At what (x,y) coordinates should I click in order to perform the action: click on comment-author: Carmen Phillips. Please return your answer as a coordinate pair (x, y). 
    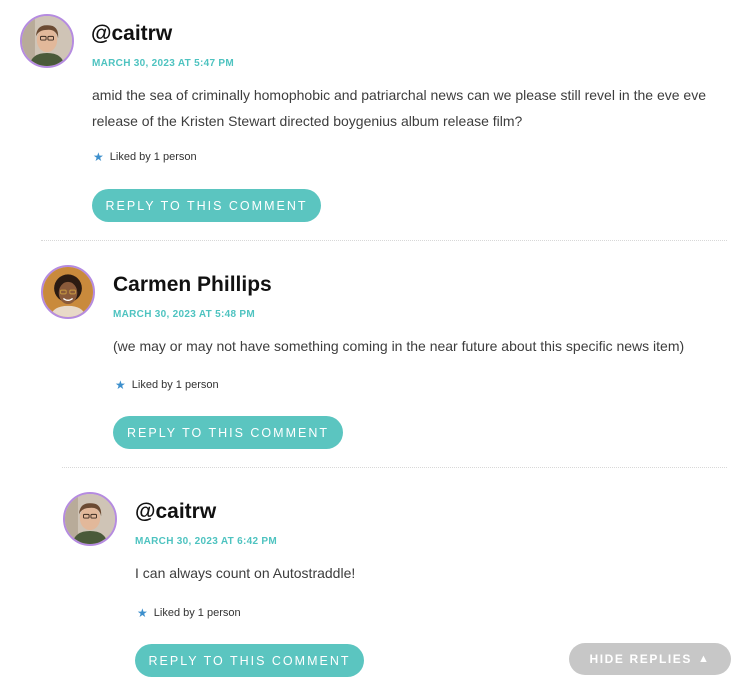
    Looking at the image, I should click on (192, 285).